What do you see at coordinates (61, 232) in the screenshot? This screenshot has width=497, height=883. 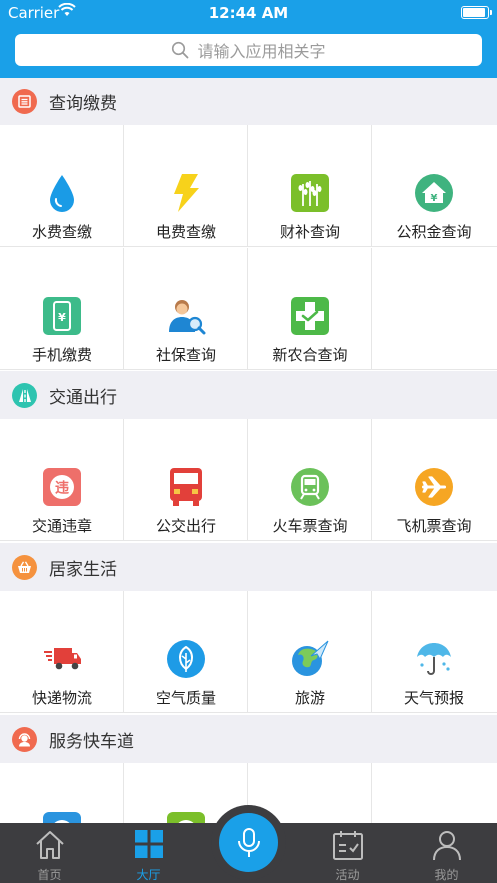 I see `app-label: 水费查缴` at bounding box center [61, 232].